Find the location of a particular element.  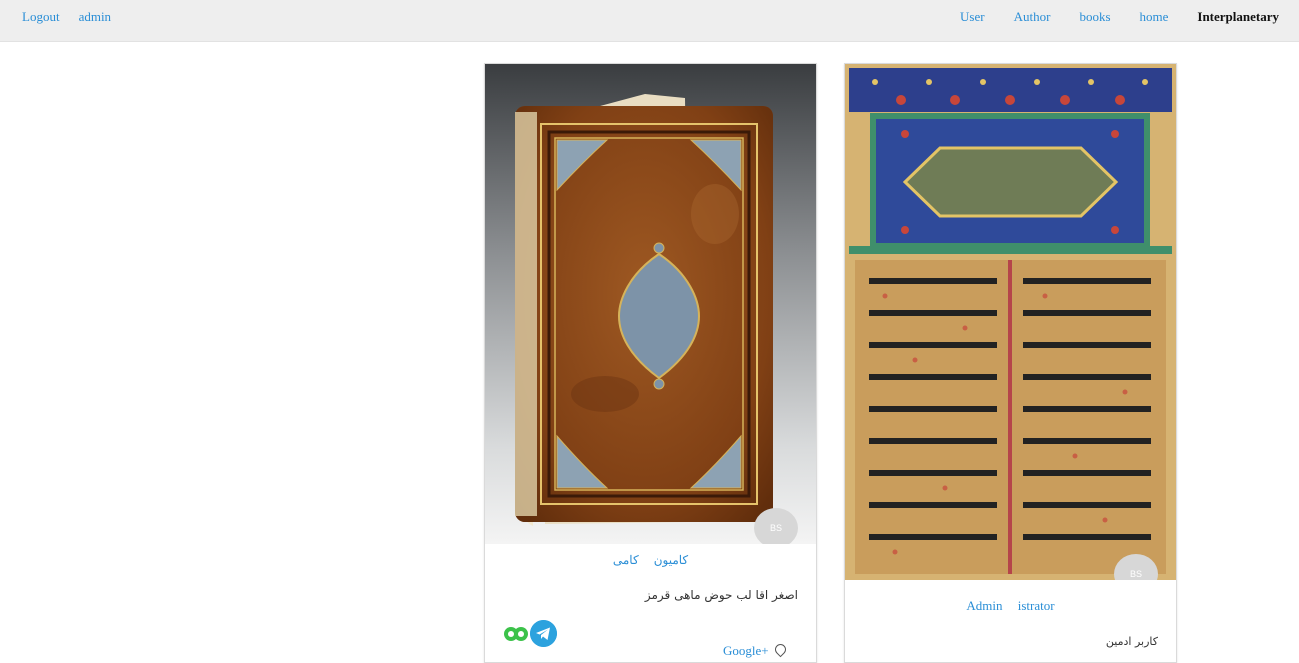

nav-right-group: User Author books home Interplanetary is located at coordinates (1105, 17).